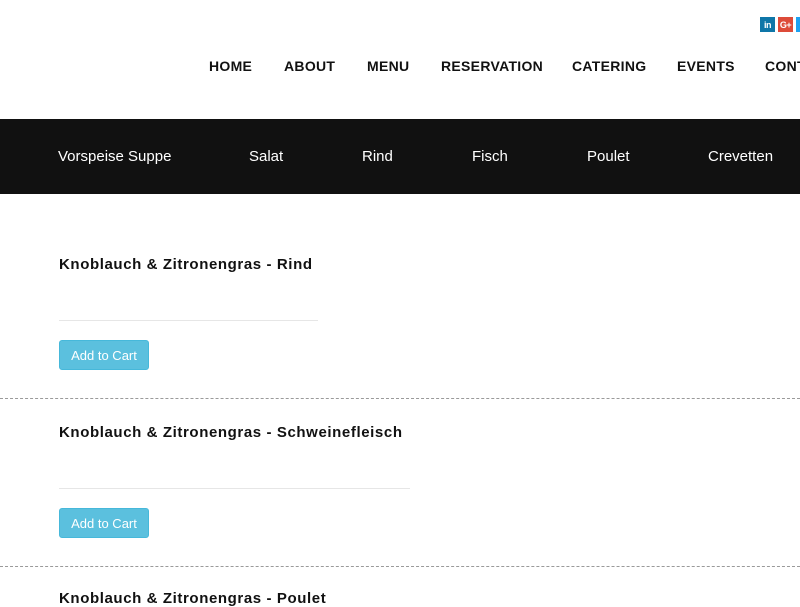  I want to click on google-plus-icon: G+, so click(785, 24).